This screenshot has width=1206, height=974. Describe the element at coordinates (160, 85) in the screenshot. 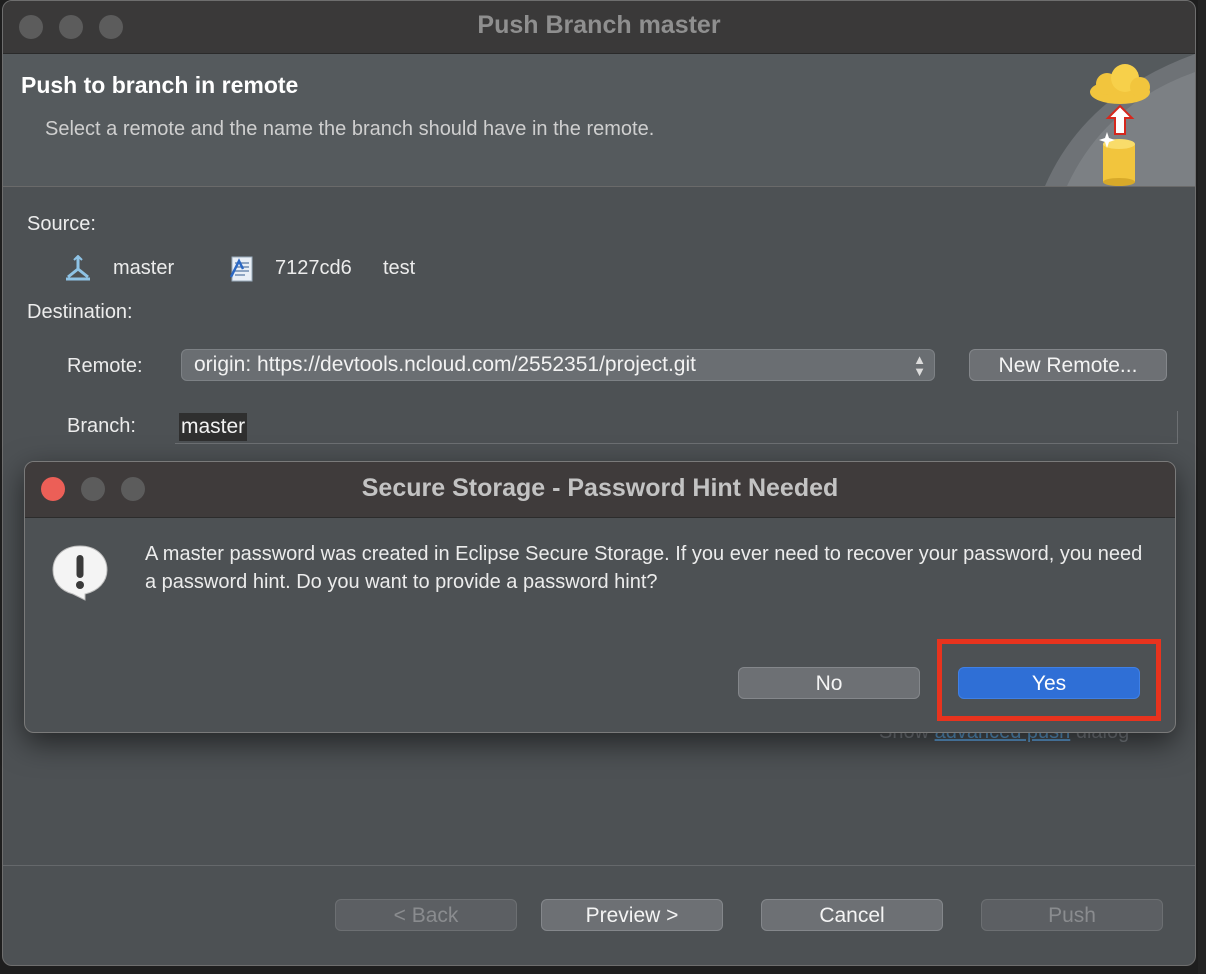

I see `header-title: Push to branch in remote` at that location.